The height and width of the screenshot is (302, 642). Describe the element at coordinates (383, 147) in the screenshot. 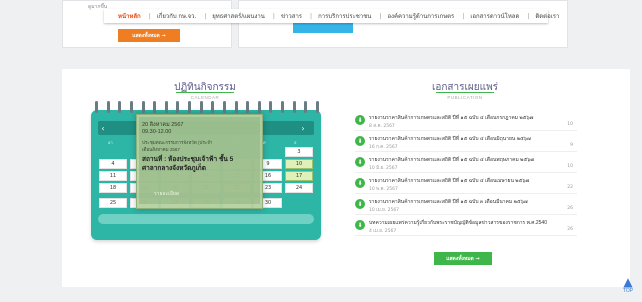

I see `publication-date: 16 ก.ค. 2567` at that location.